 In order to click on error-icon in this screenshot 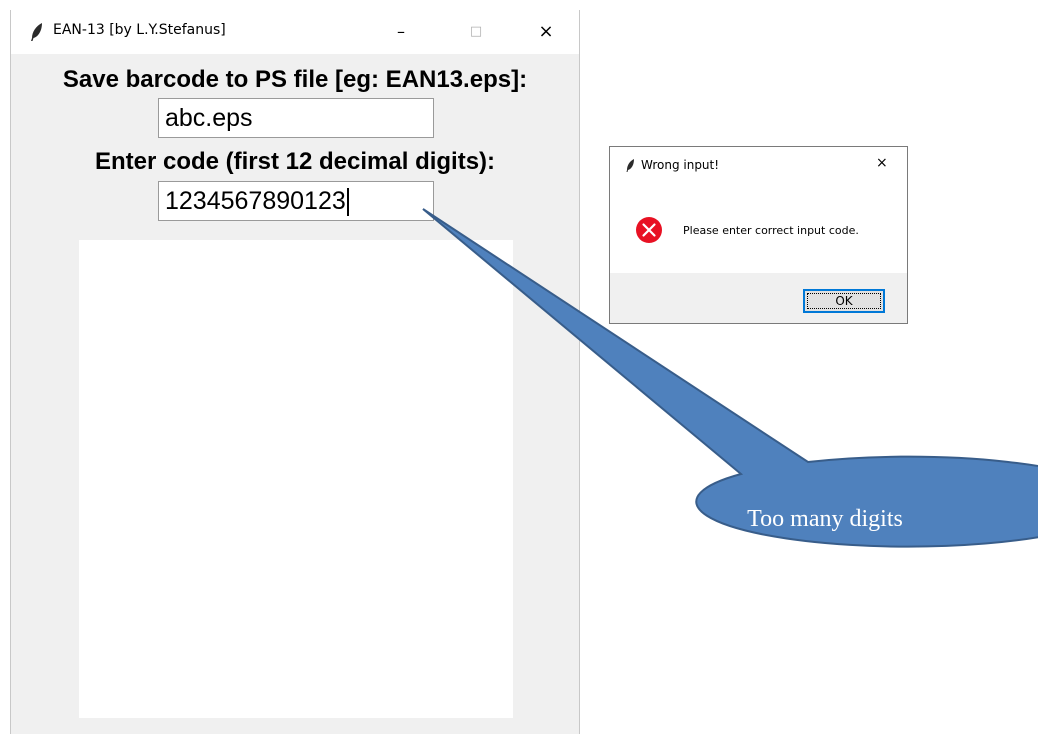, I will do `click(649, 230)`.